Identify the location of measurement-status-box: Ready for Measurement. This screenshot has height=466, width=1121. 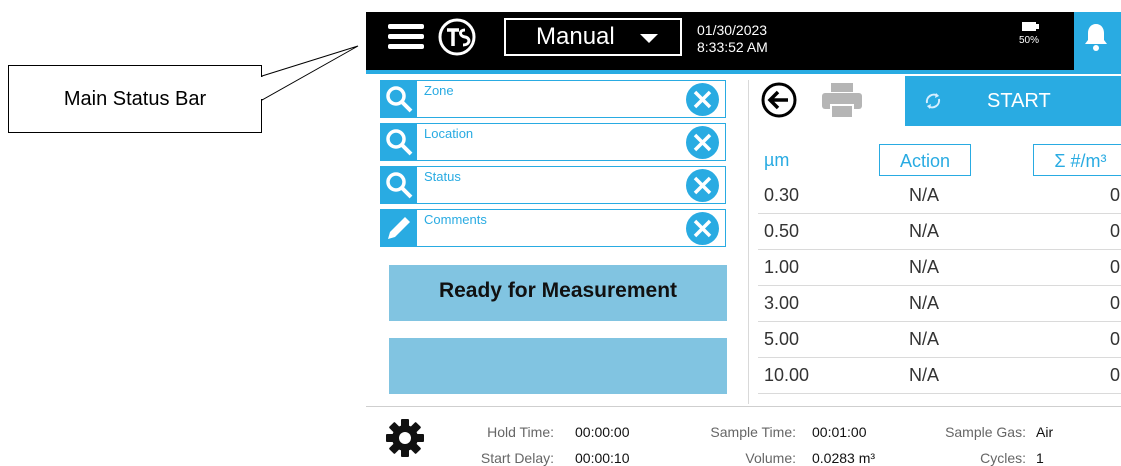
(558, 293).